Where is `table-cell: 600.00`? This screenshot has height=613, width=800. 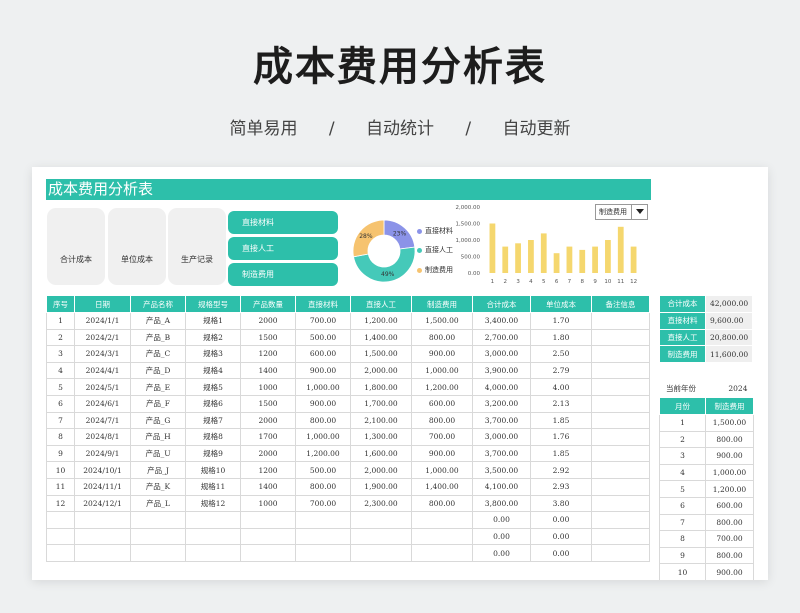 table-cell: 600.00 is located at coordinates (323, 354).